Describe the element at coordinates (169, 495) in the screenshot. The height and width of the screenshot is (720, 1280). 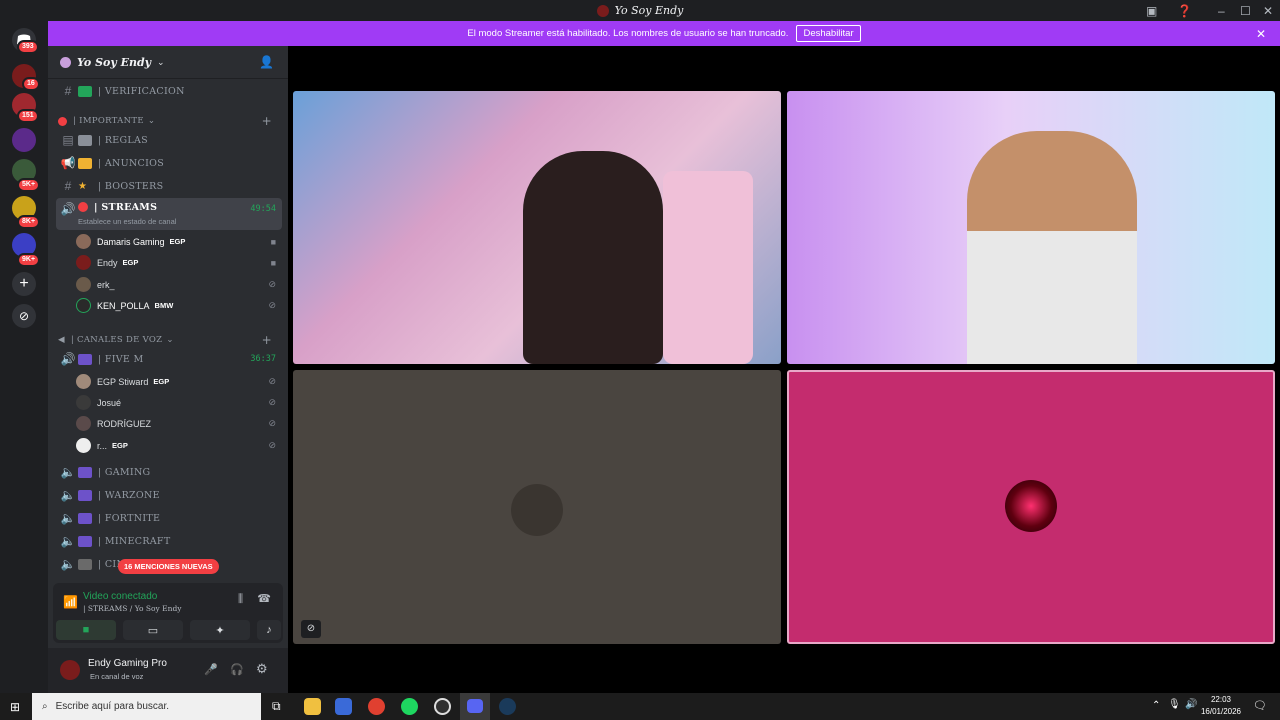
I see `channel-warzone: 🔈 | WARZONE` at that location.